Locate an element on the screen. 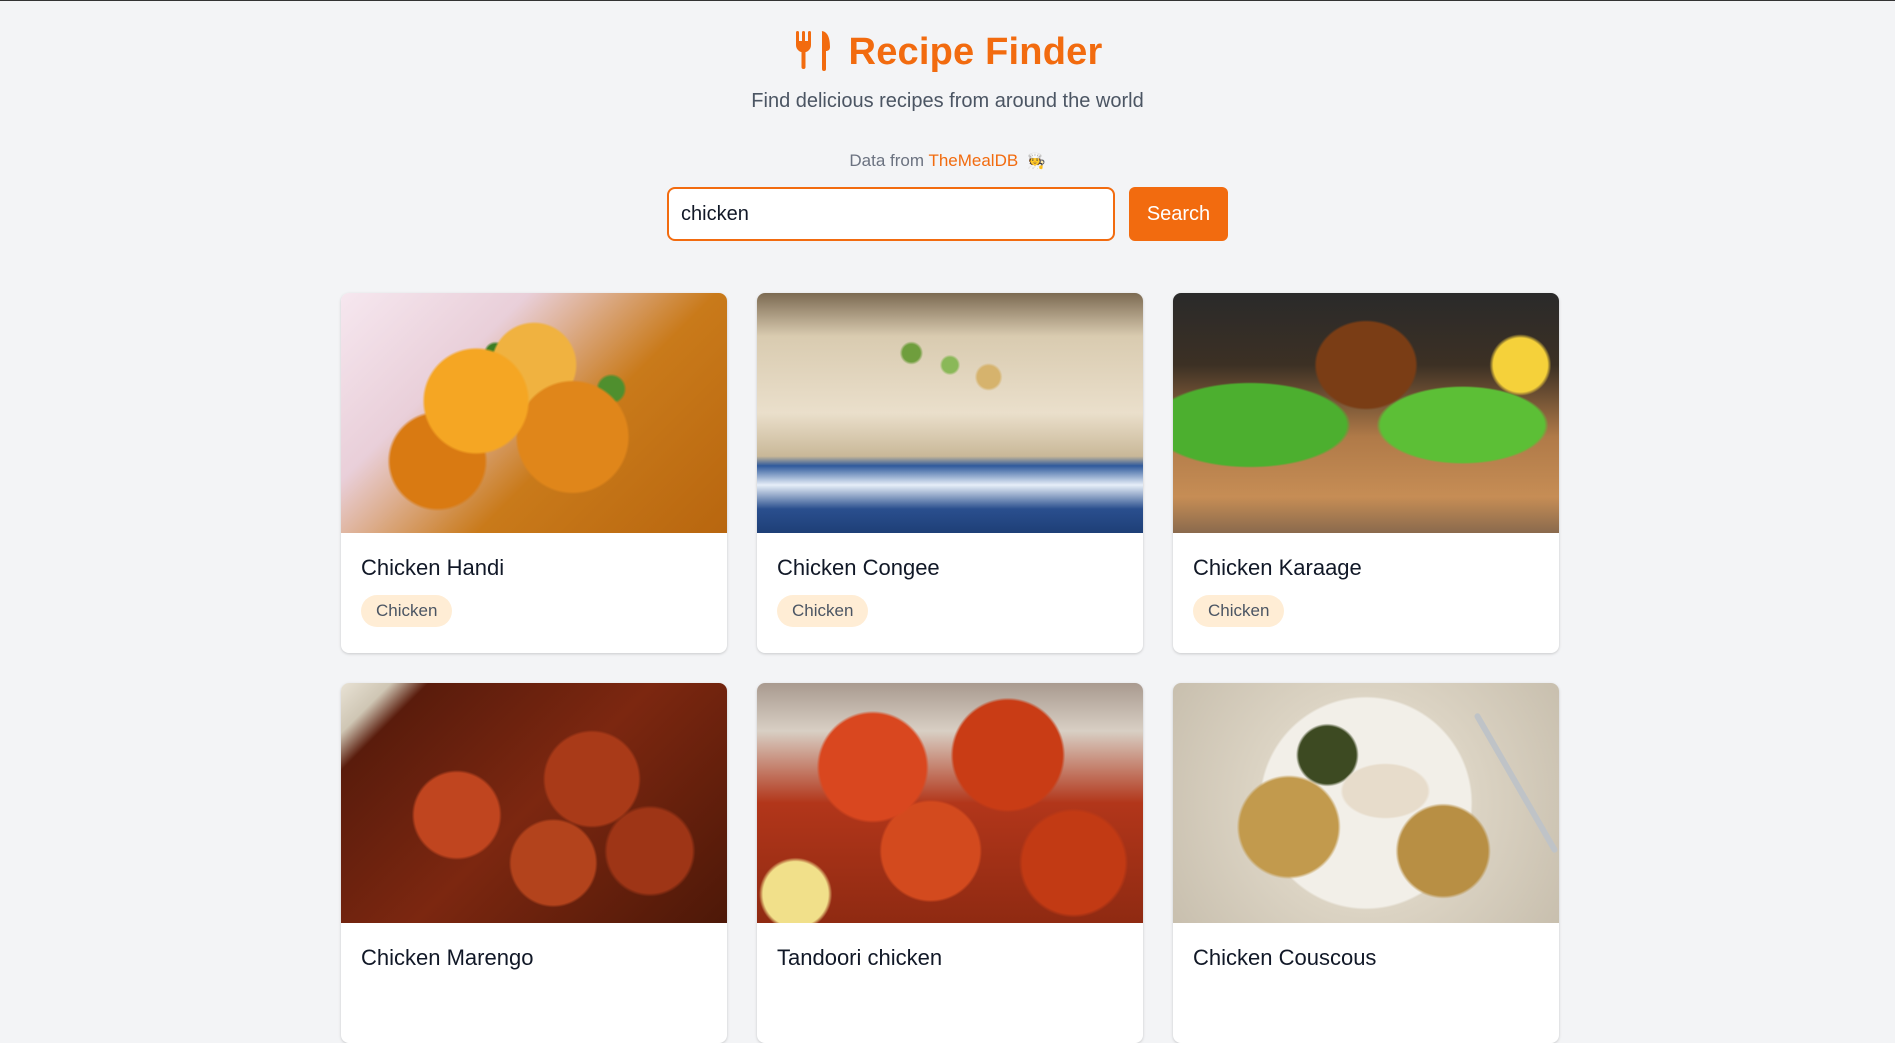 This screenshot has height=1043, width=1895. title-row: Recipe Finder is located at coordinates (947, 52).